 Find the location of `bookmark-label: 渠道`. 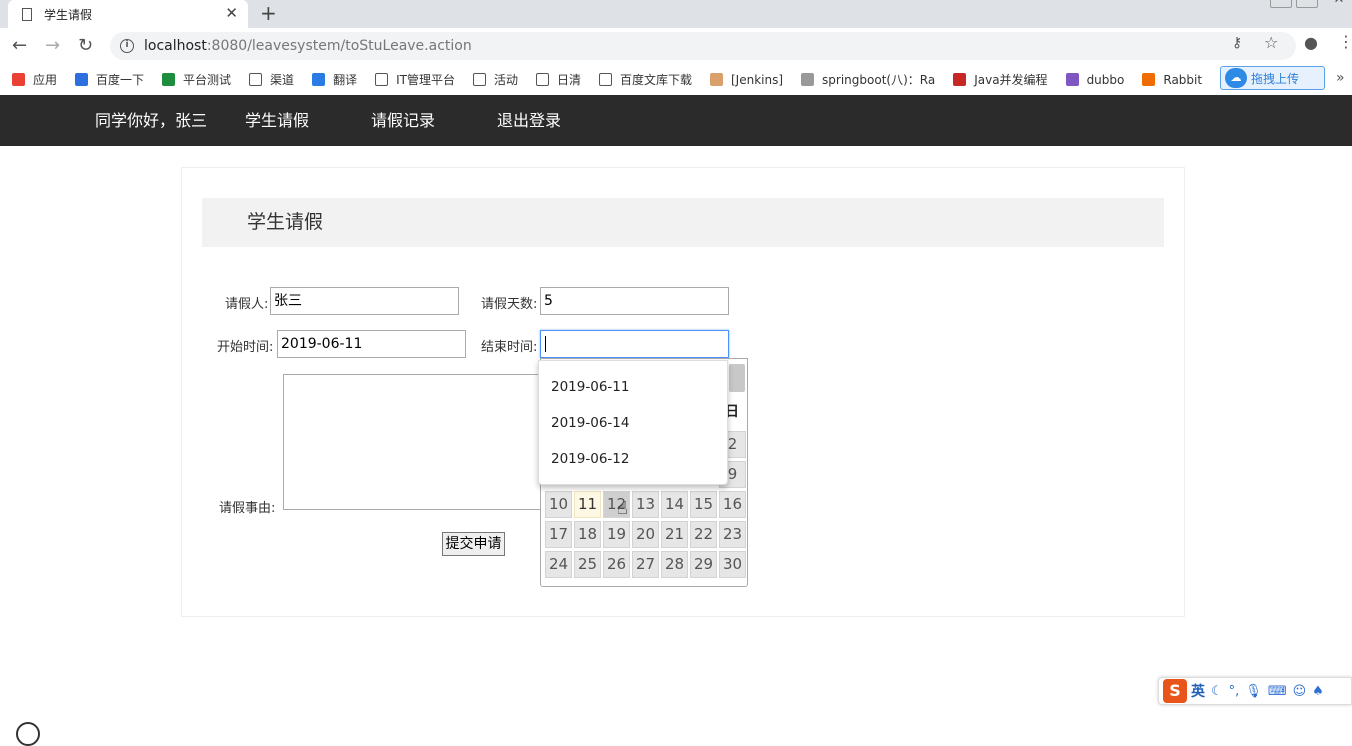

bookmark-label: 渠道 is located at coordinates (282, 80).